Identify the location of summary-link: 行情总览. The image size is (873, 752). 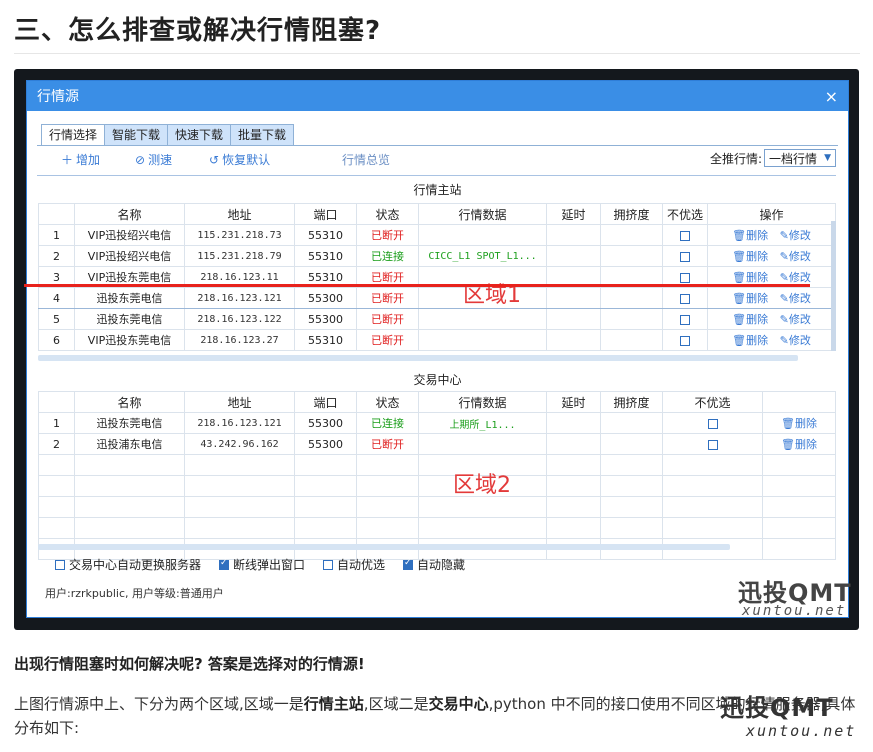
(366, 159).